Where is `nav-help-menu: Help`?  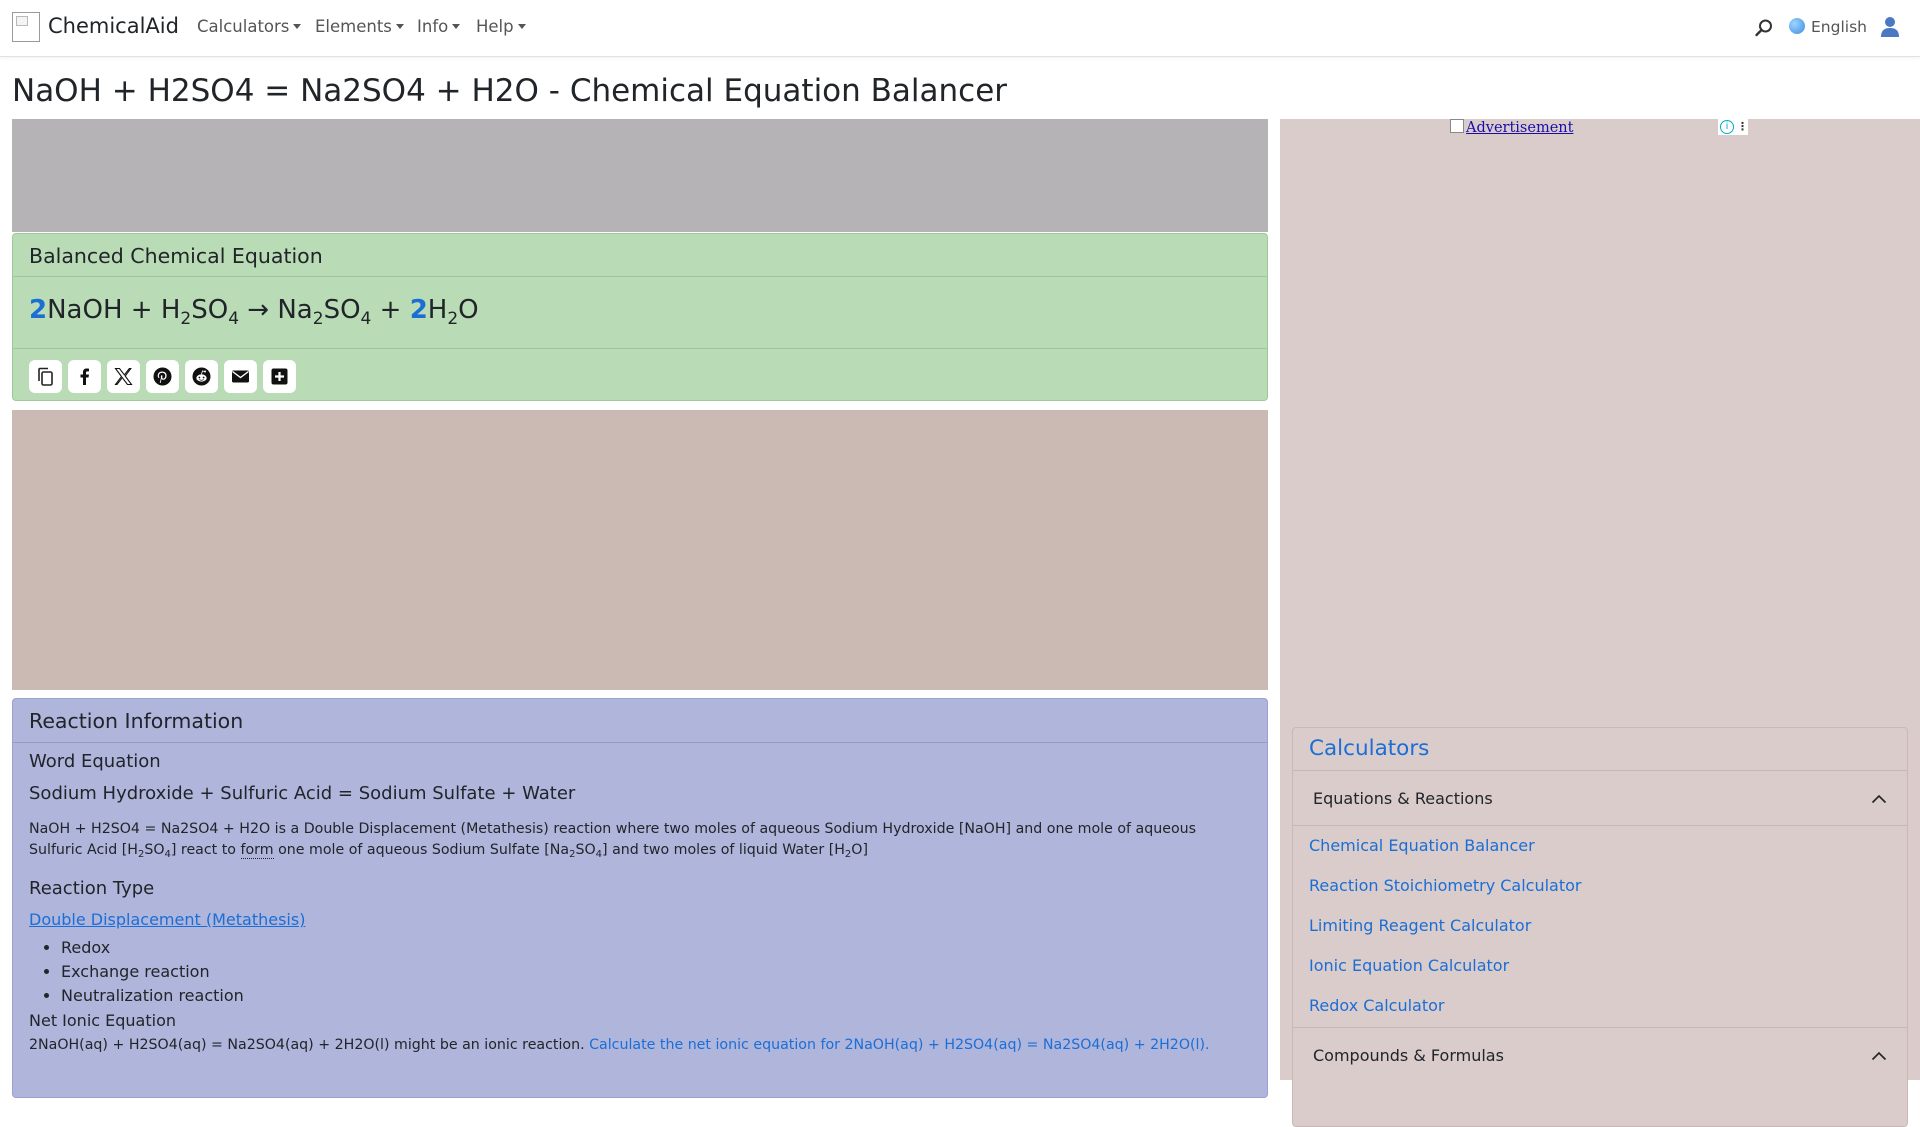 nav-help-menu: Help is located at coordinates (501, 26).